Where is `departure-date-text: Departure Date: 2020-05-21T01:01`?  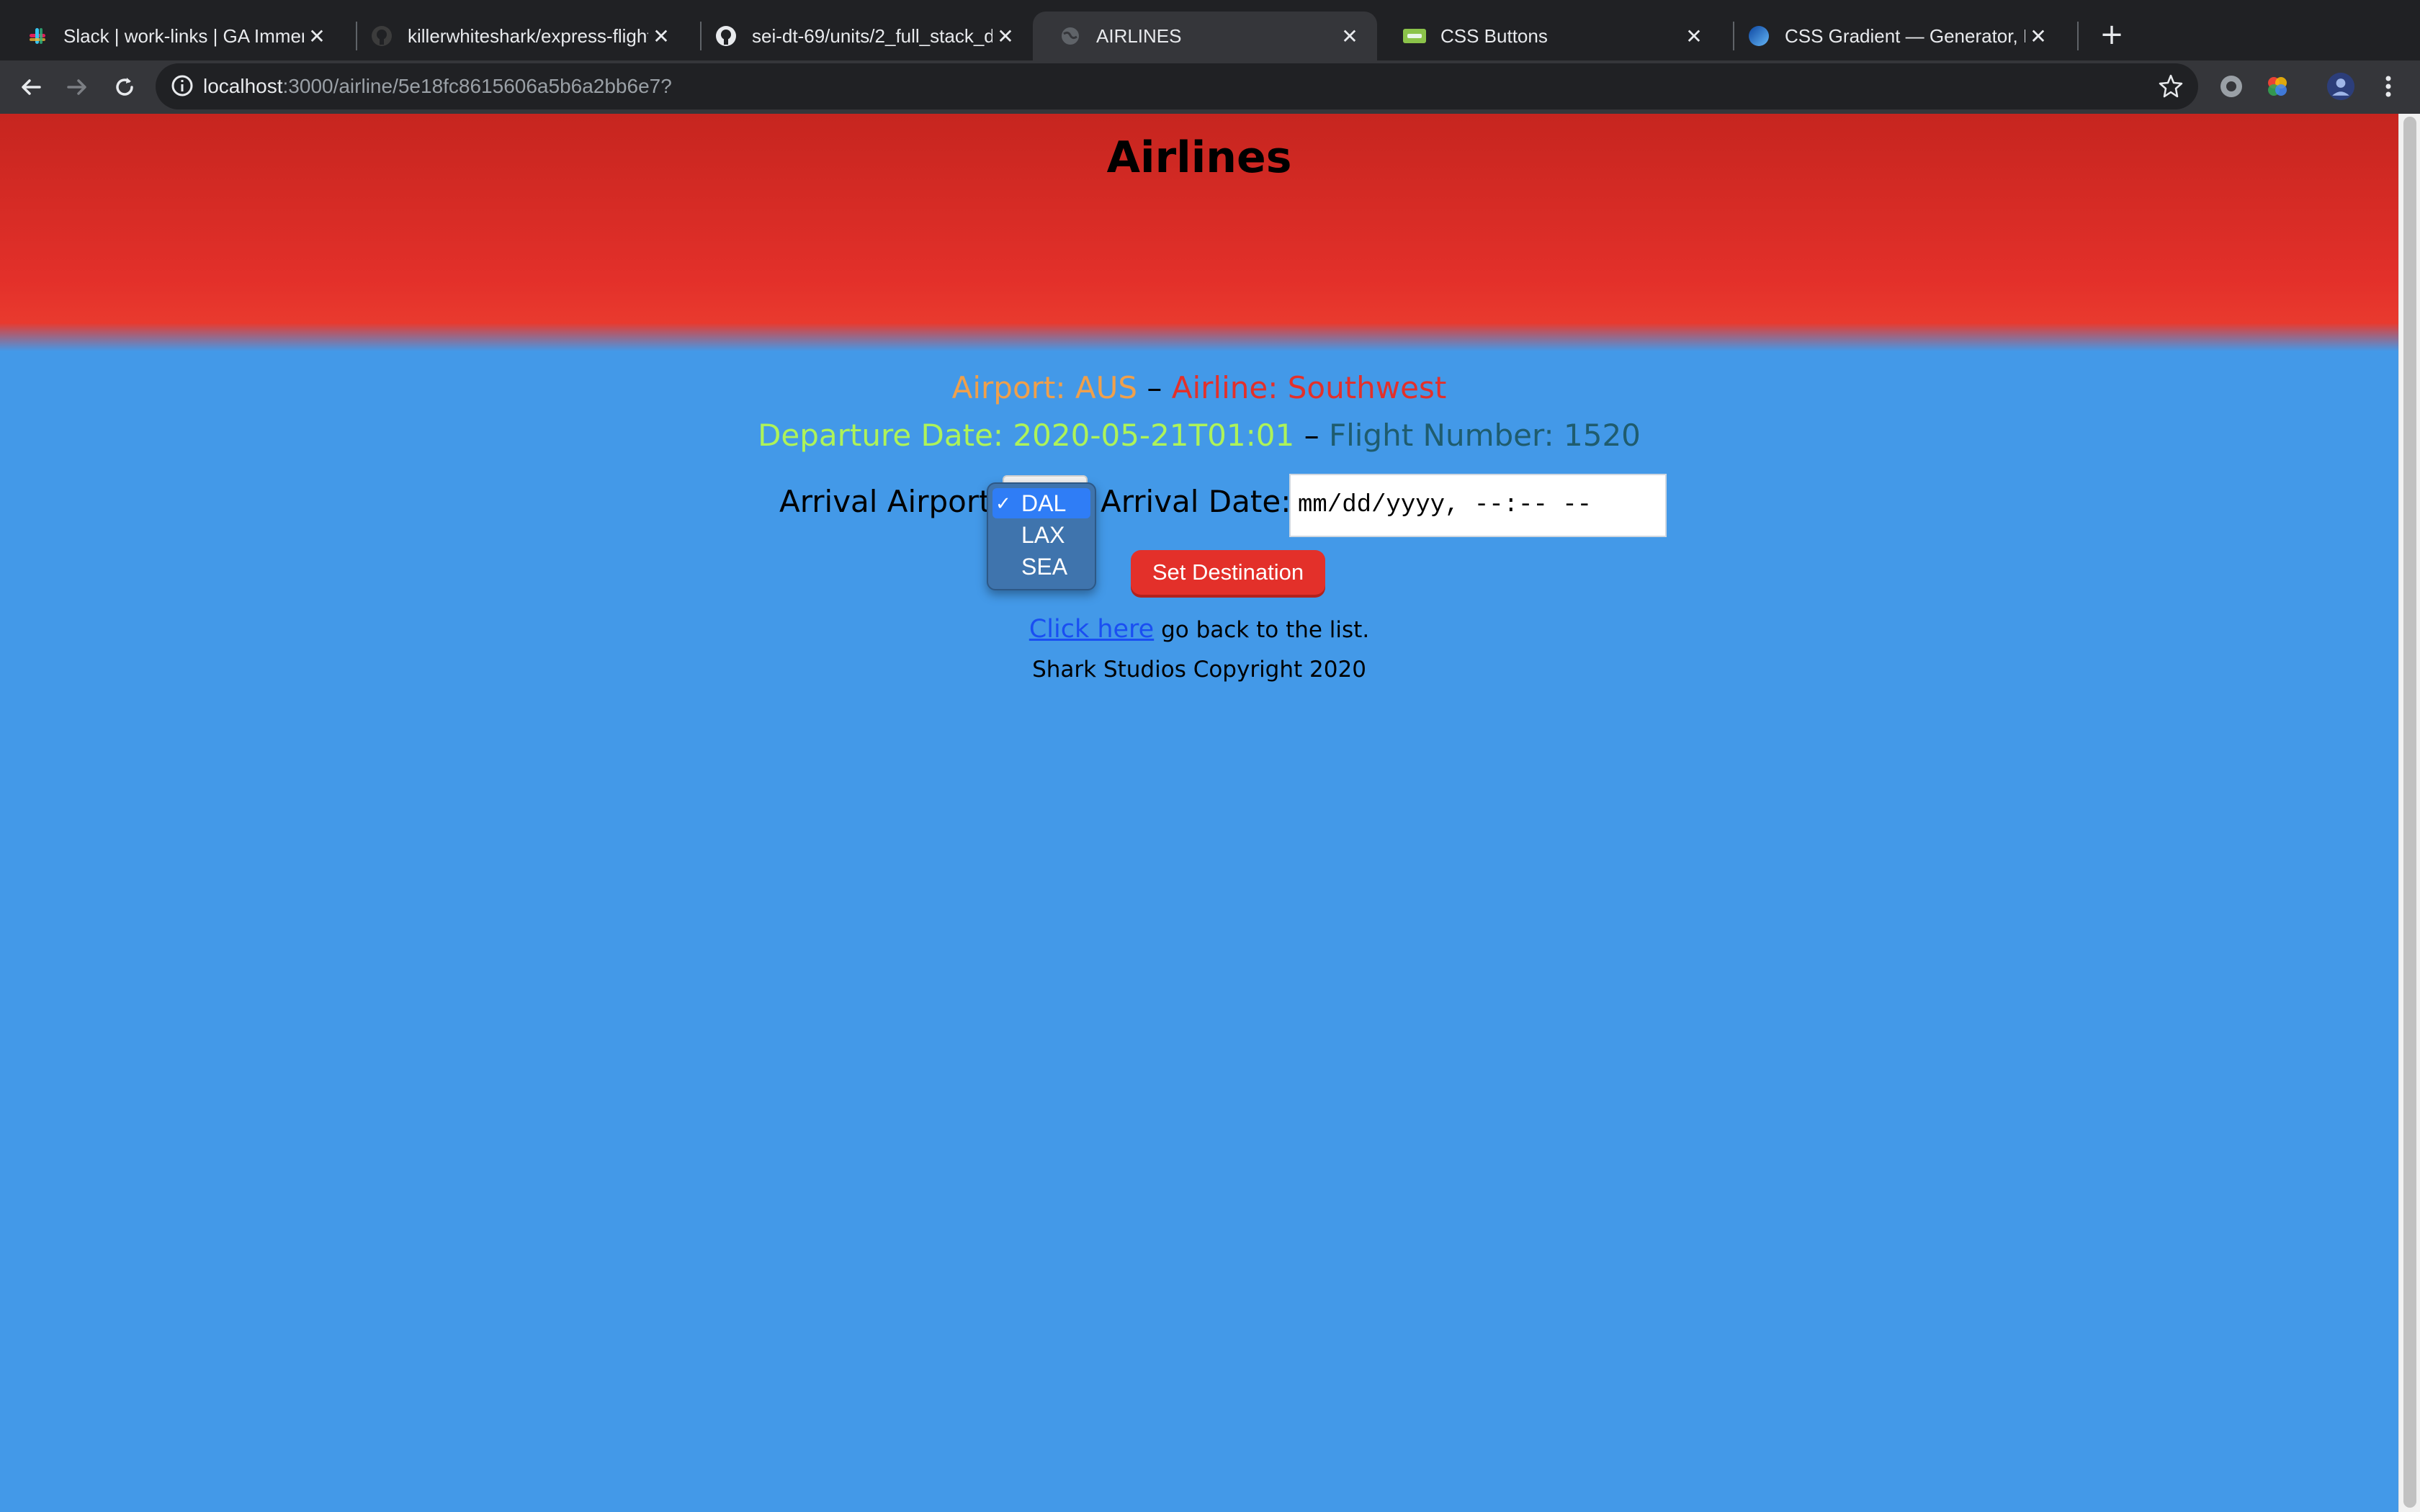 departure-date-text: Departure Date: 2020-05-21T01:01 is located at coordinates (1026, 435).